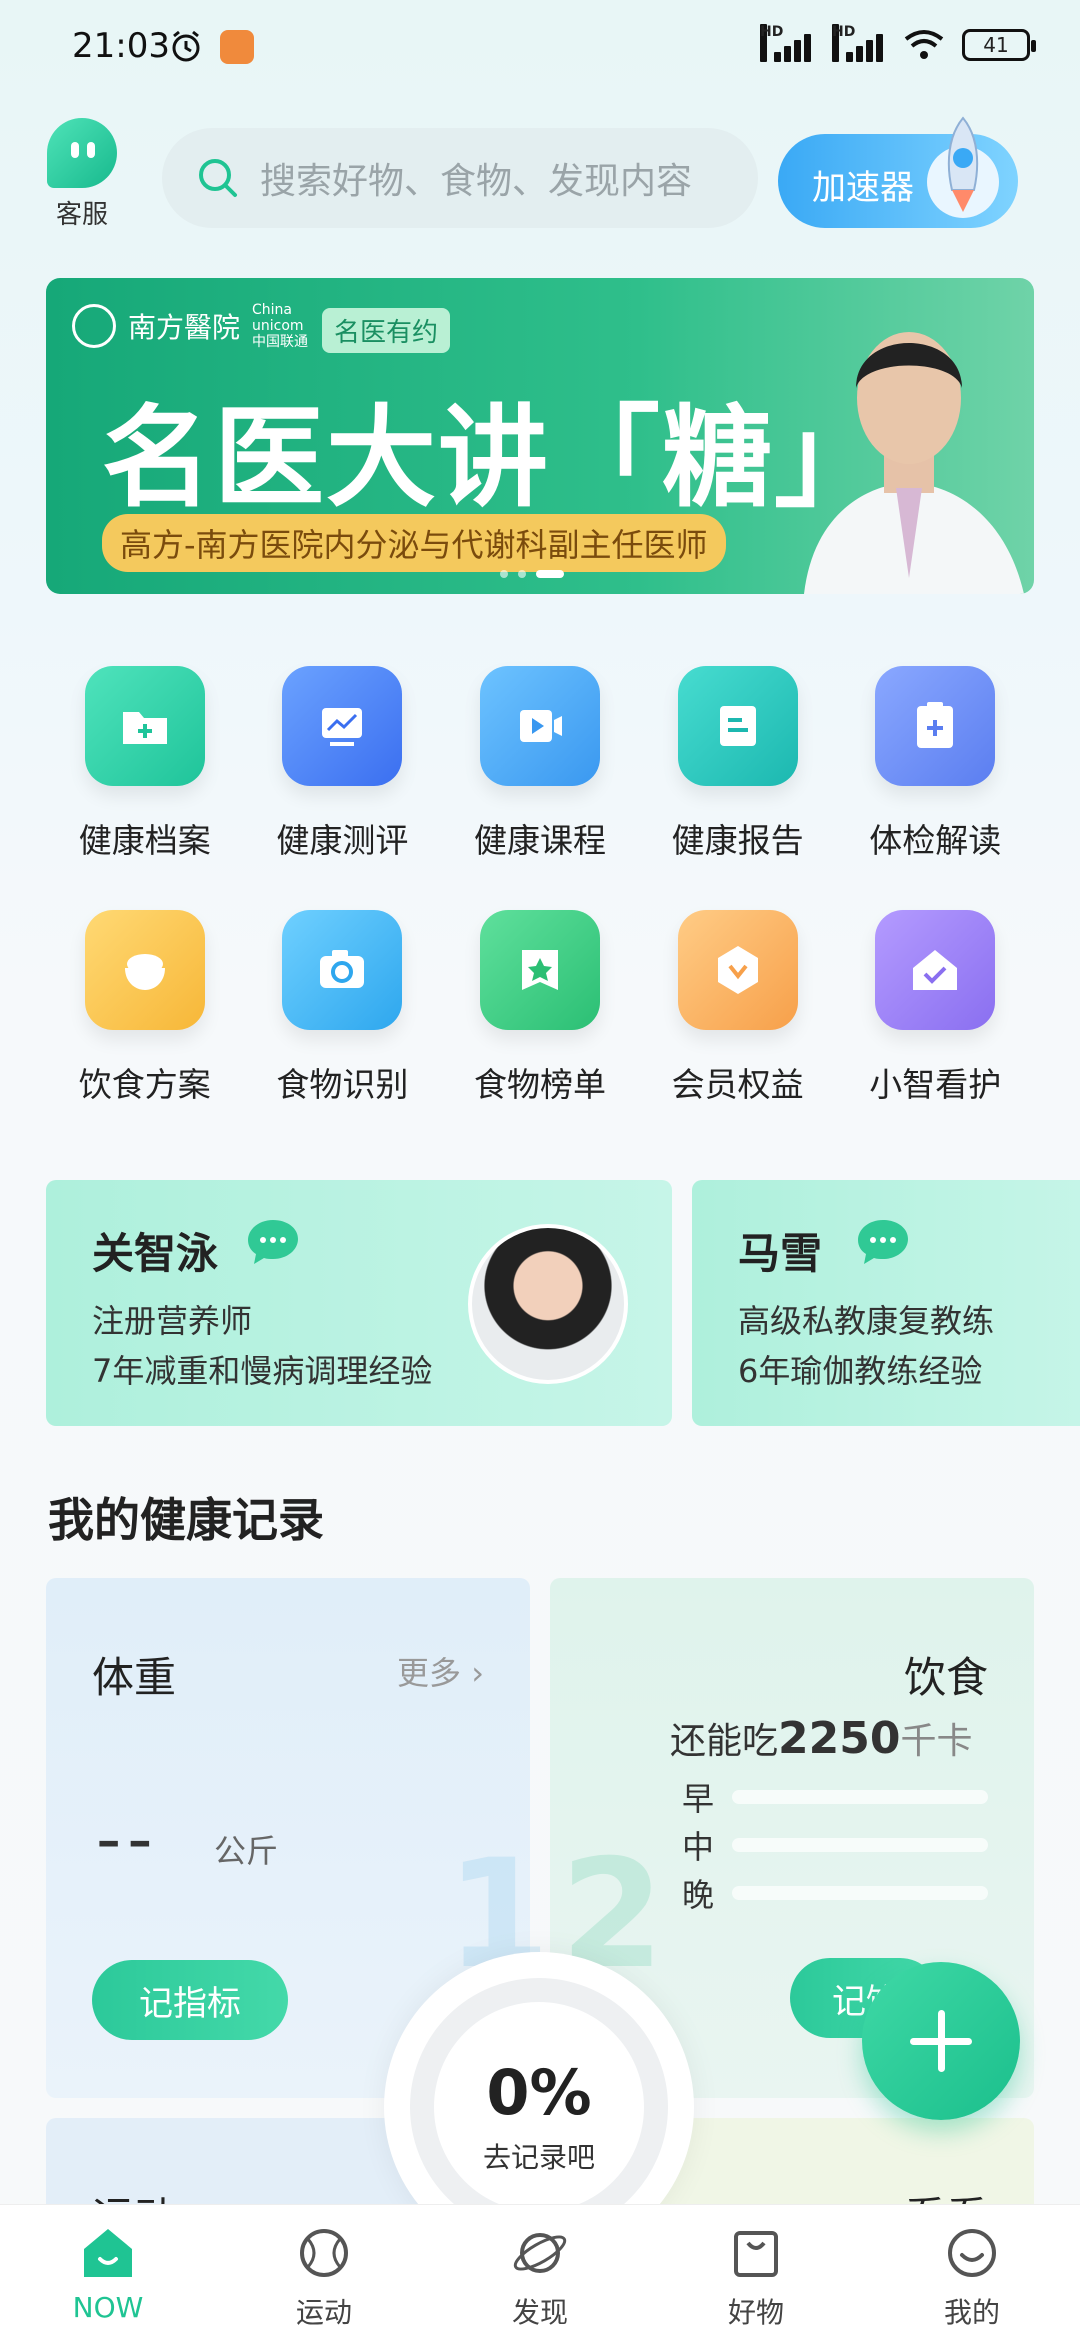 This screenshot has width=1080, height=2340. What do you see at coordinates (94, 326) in the screenshot?
I see `hospital-logo-icon` at bounding box center [94, 326].